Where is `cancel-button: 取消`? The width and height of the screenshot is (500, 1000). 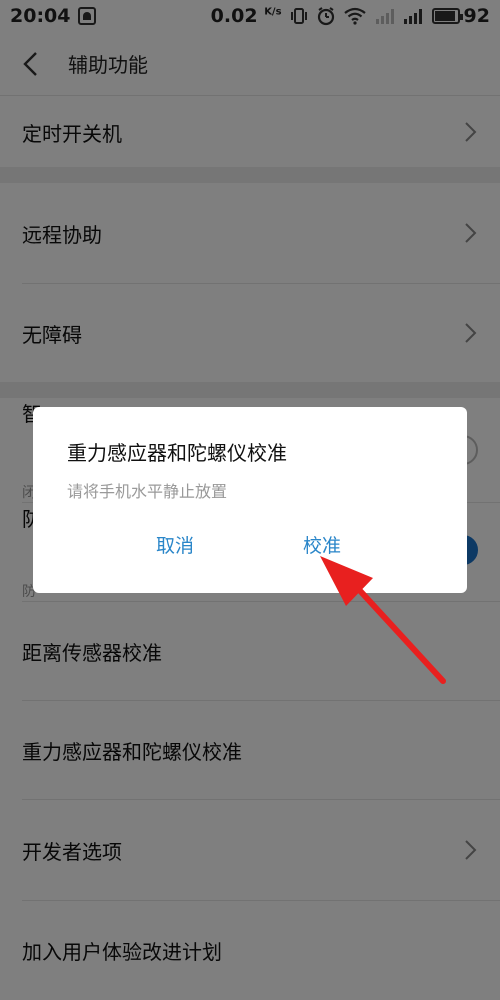 cancel-button: 取消 is located at coordinates (175, 544).